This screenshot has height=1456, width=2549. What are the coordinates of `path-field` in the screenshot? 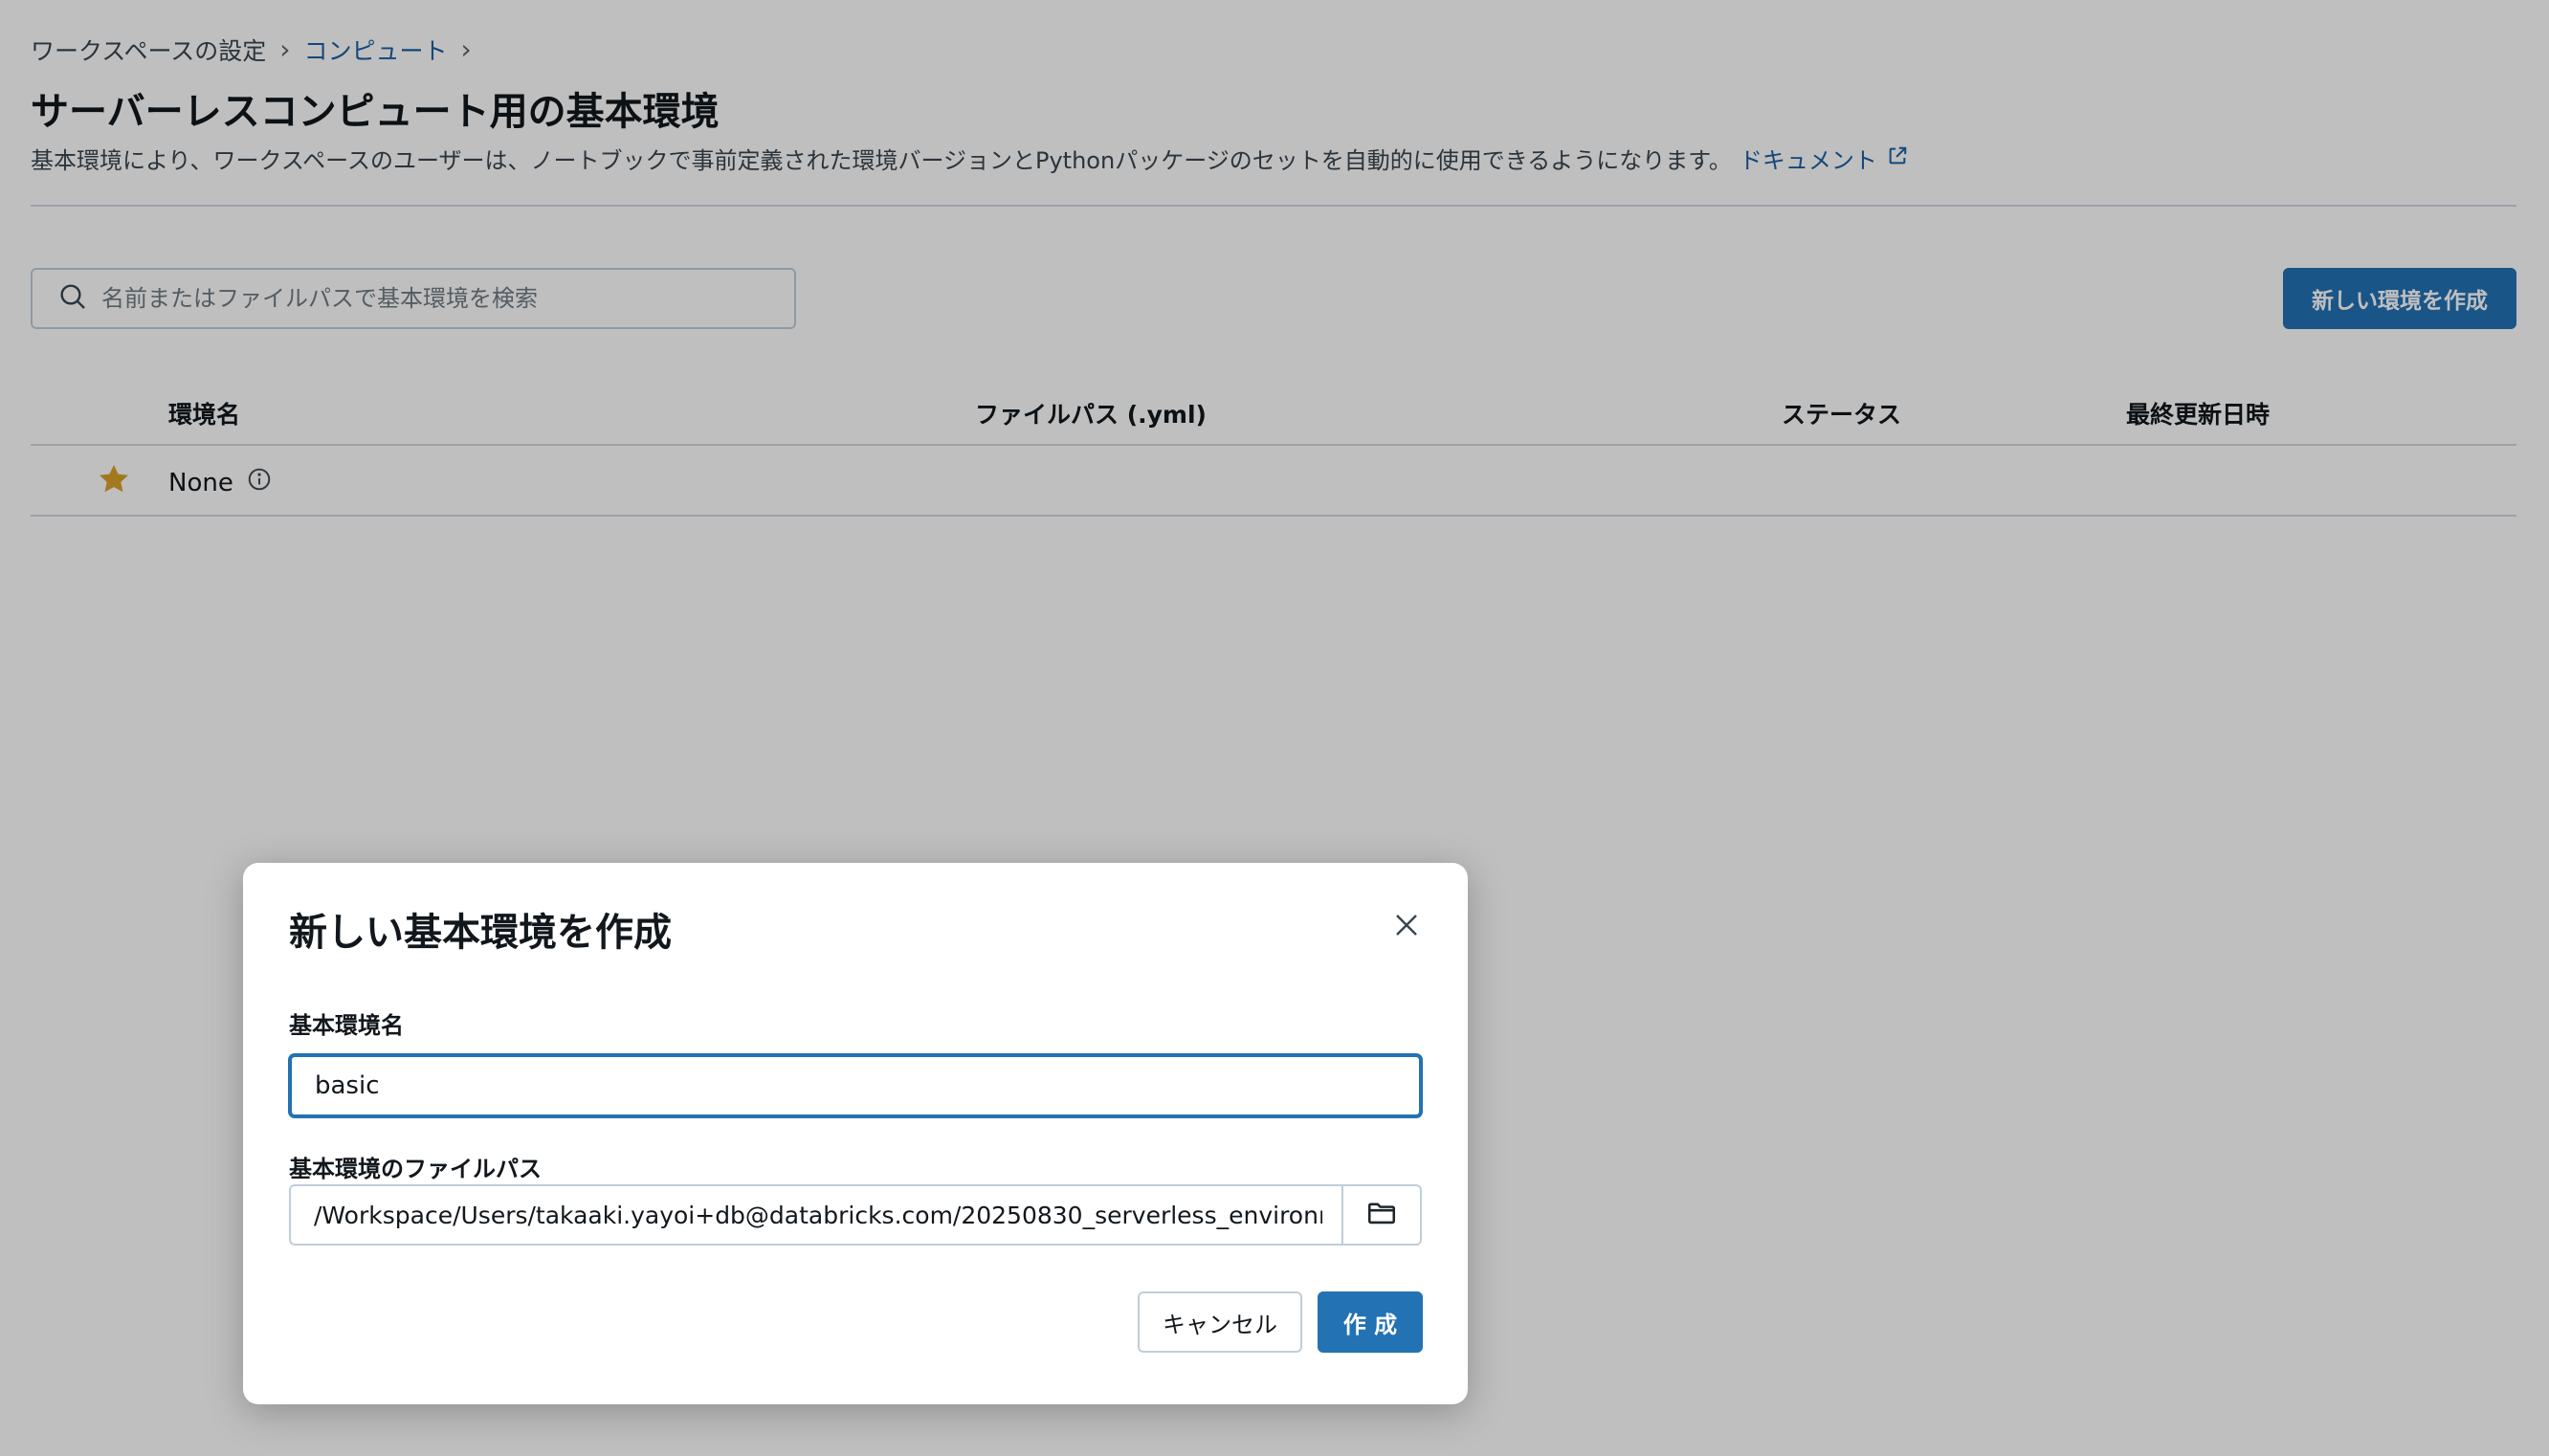 It's located at (856, 1215).